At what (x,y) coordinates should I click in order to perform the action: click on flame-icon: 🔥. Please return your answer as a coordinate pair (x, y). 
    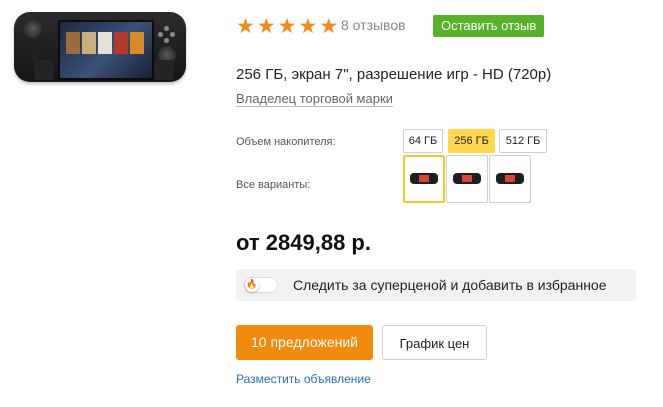
    Looking at the image, I should click on (252, 285).